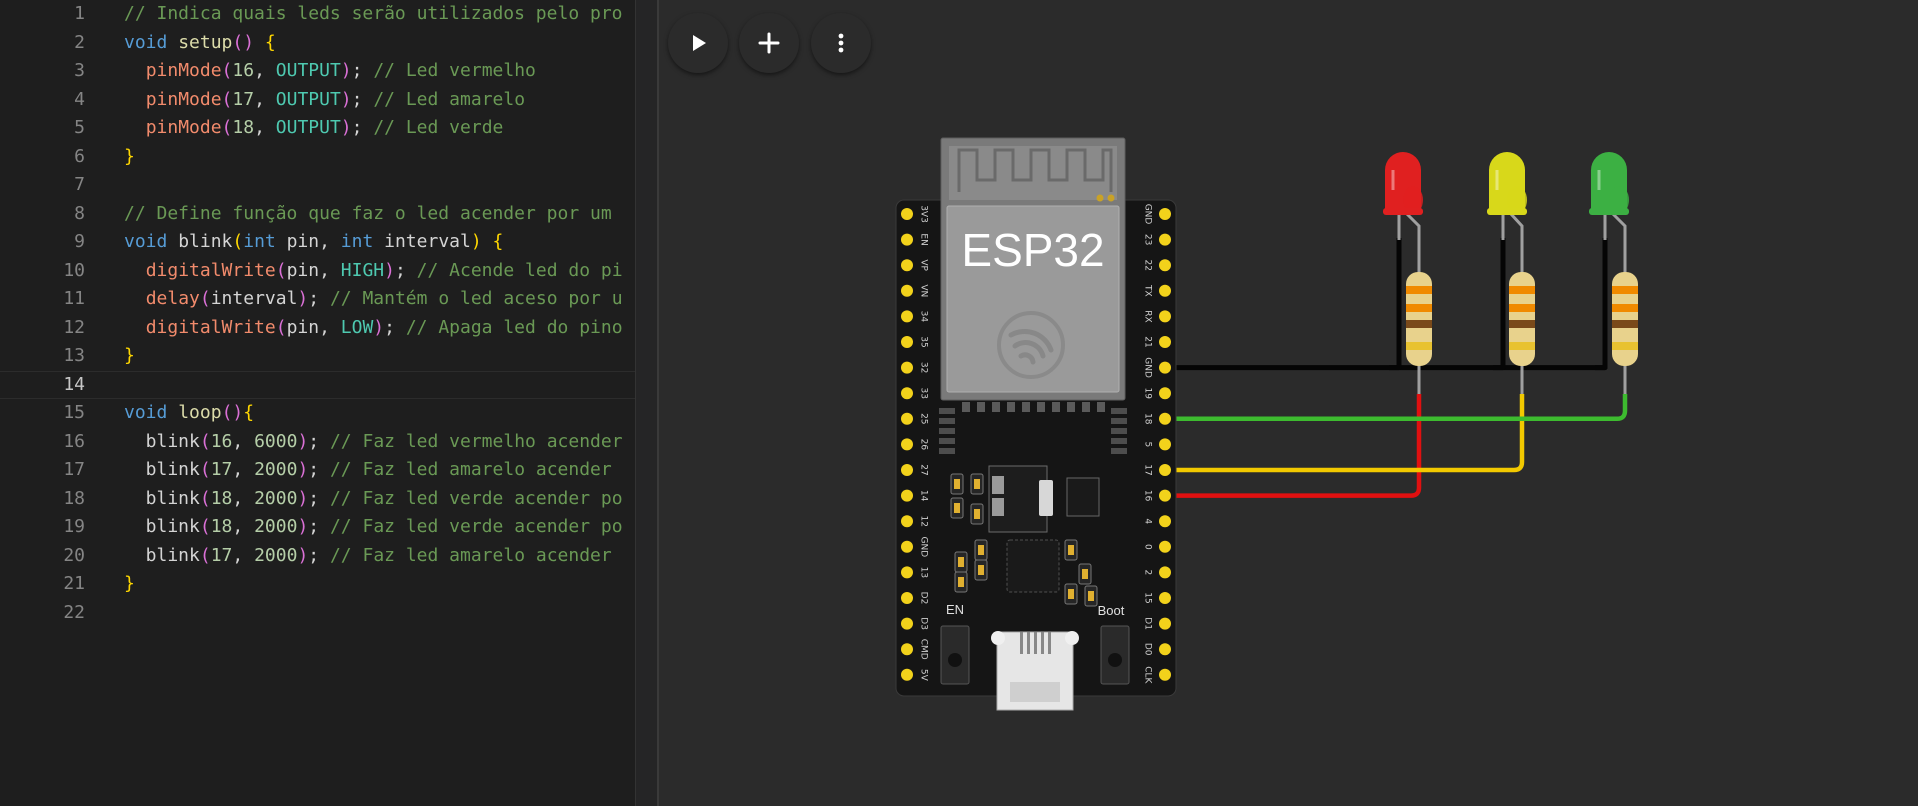 The image size is (1918, 806). Describe the element at coordinates (1148, 367) in the screenshot. I see `pin-label: GND` at that location.